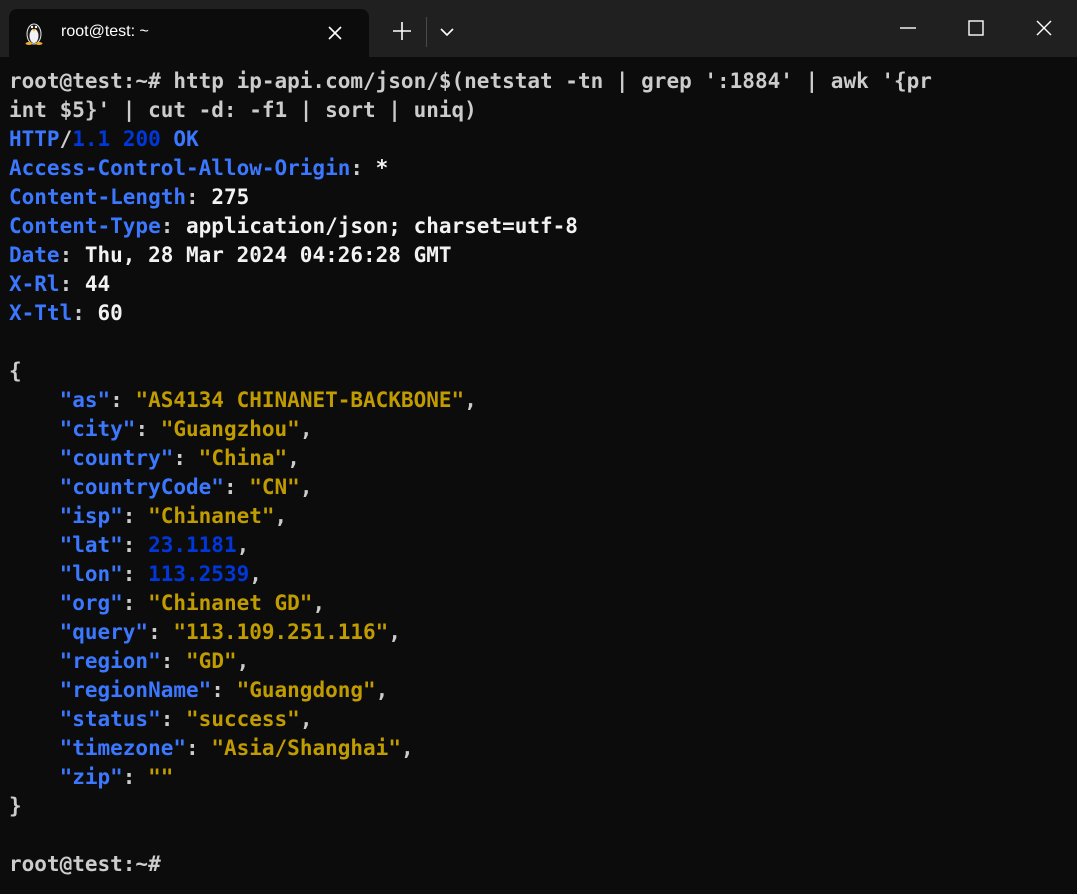  What do you see at coordinates (426, 32) in the screenshot?
I see `toolbar-divider` at bounding box center [426, 32].